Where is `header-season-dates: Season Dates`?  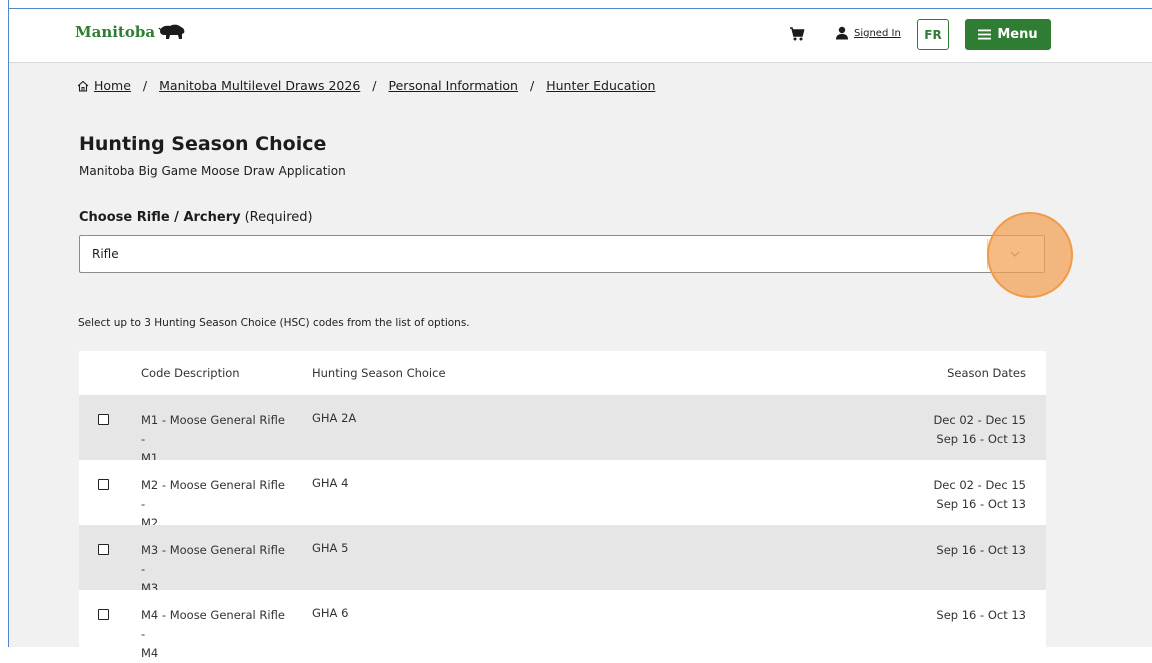 header-season-dates: Season Dates is located at coordinates (986, 373).